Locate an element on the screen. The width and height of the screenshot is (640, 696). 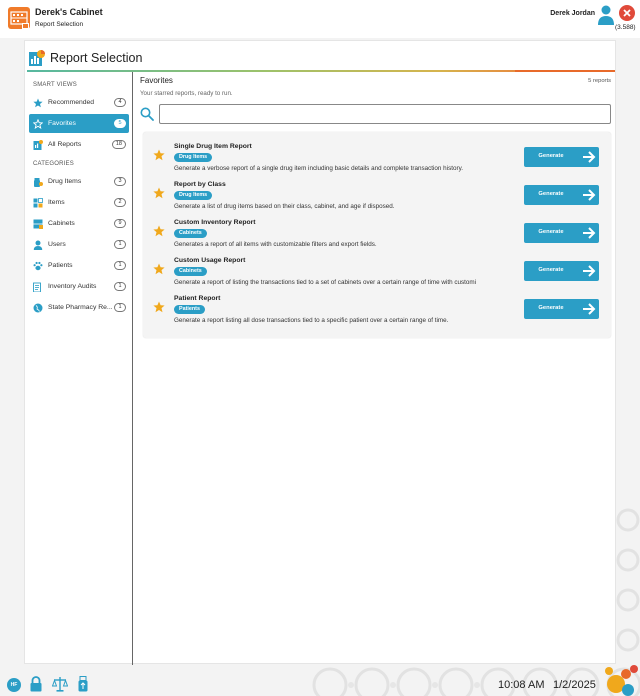
sidebar-item-label: Users is located at coordinates (57, 244).